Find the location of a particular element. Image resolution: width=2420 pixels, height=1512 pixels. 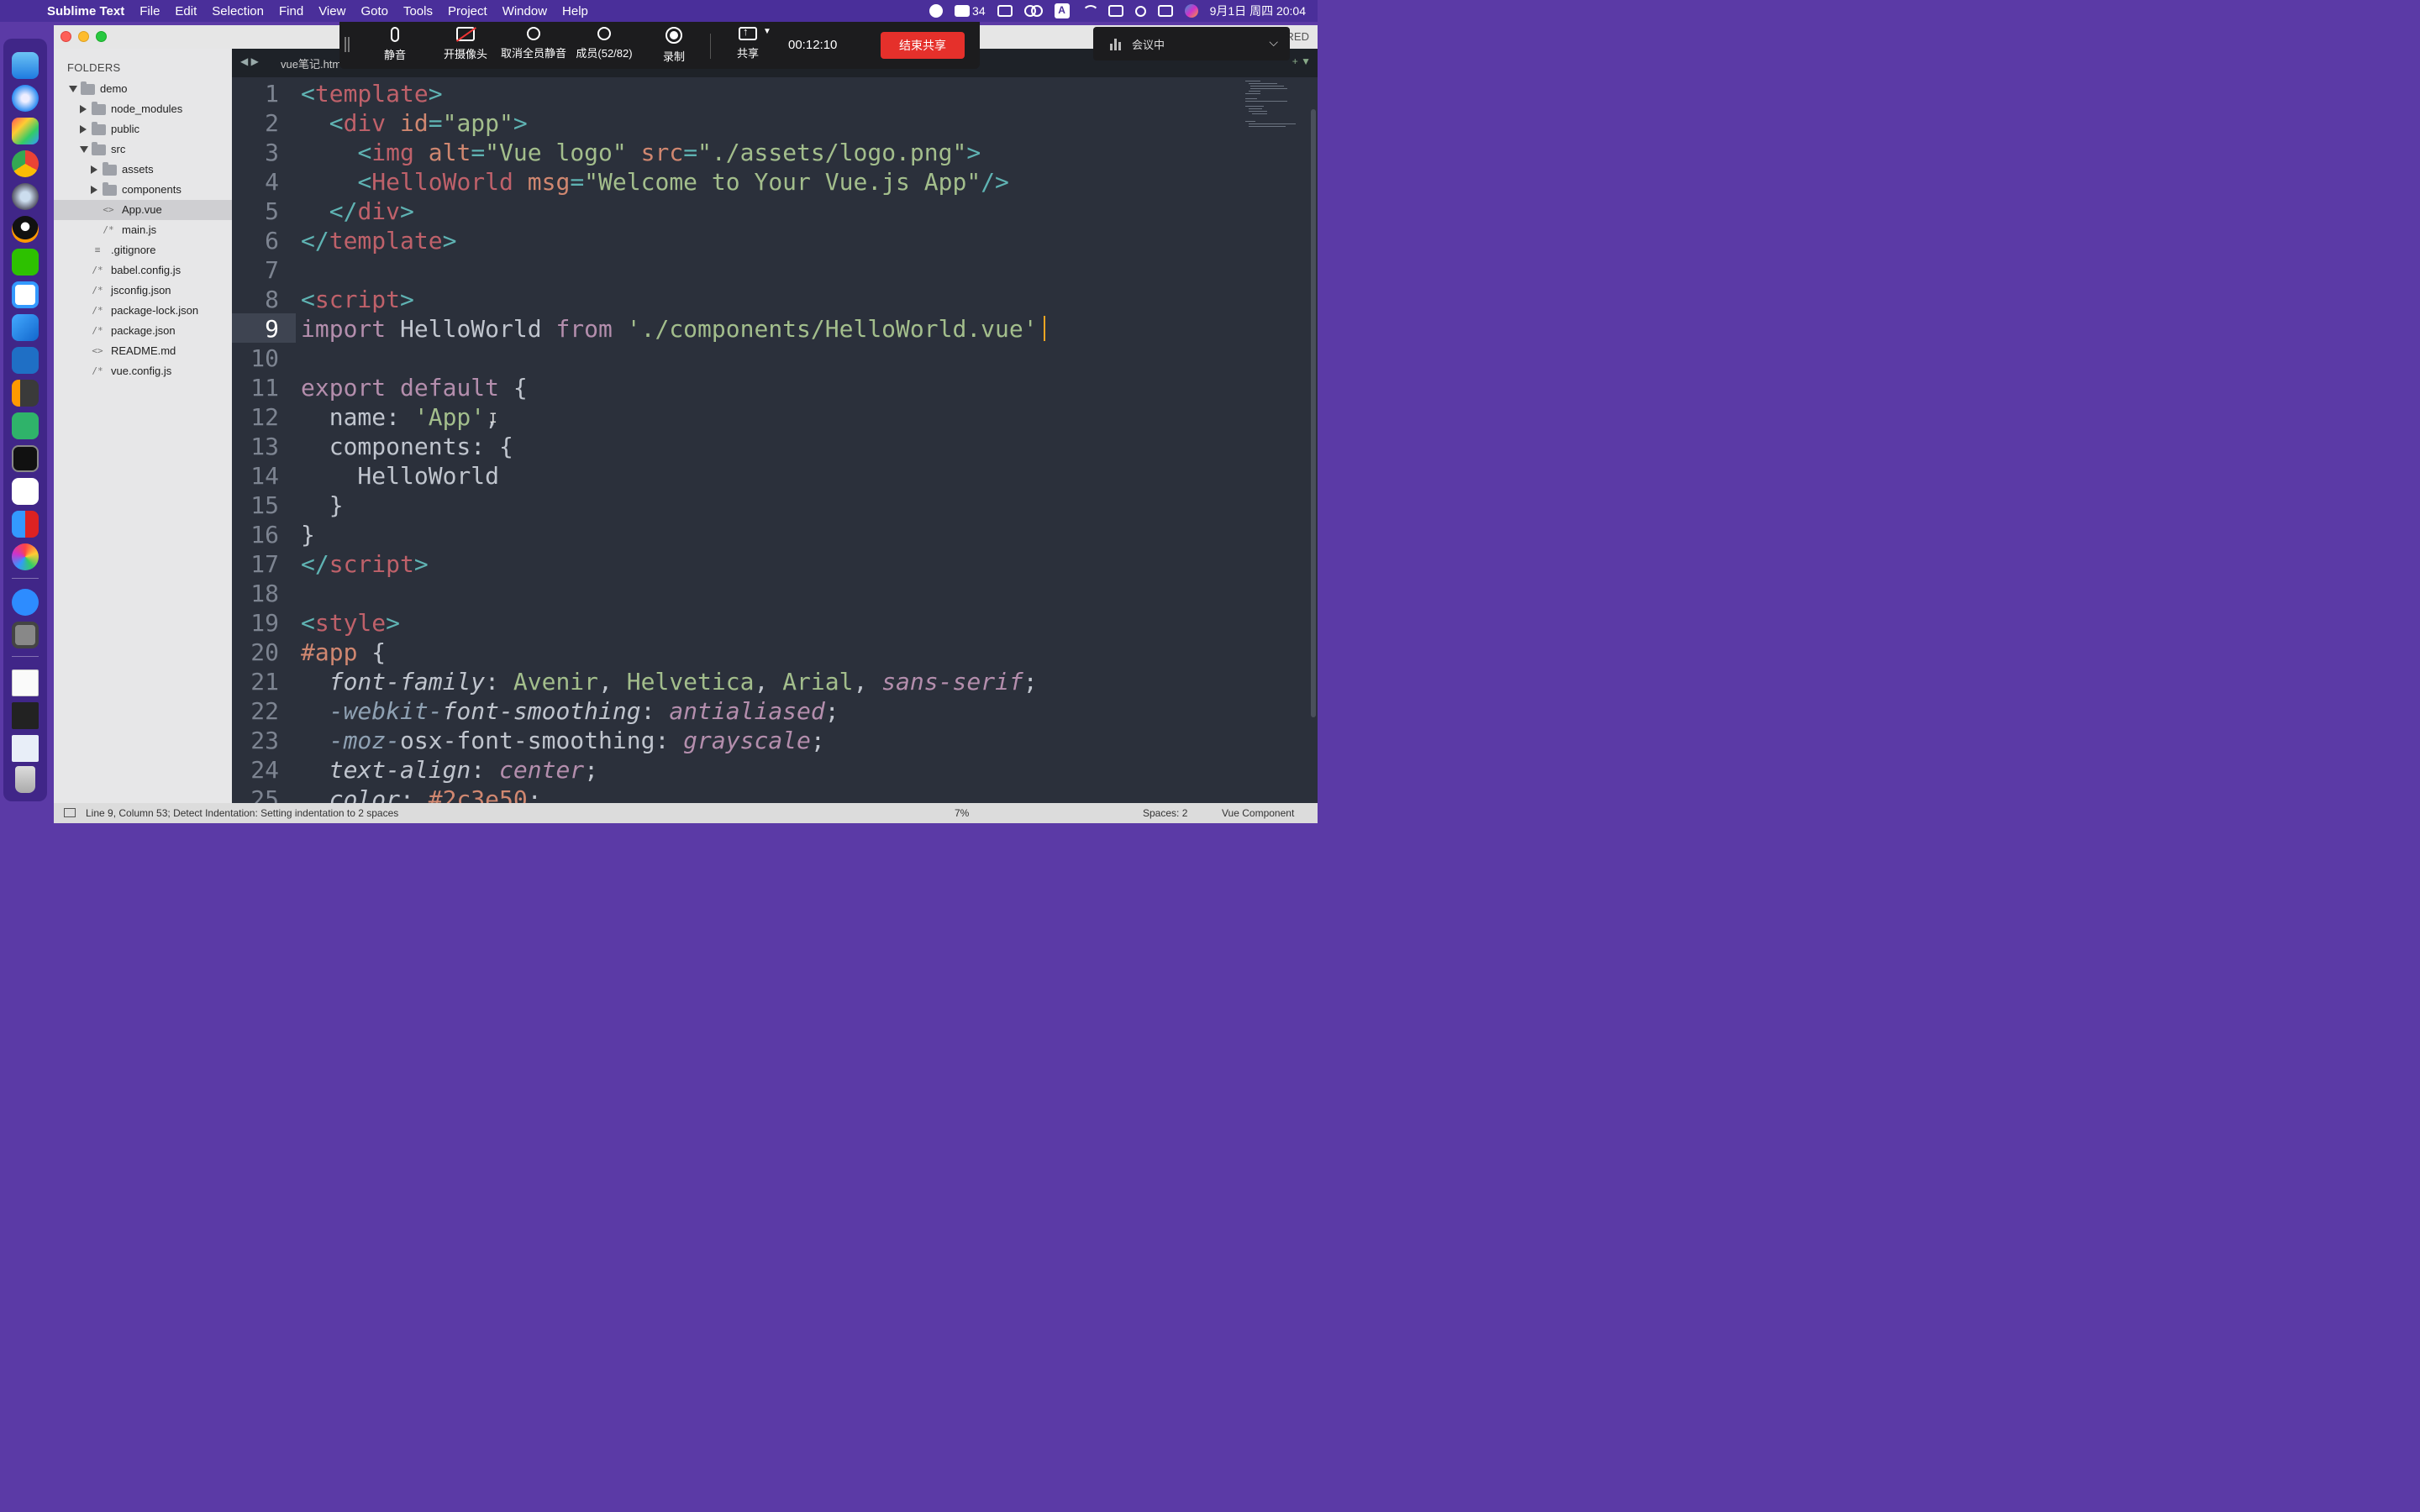

safari-icon is located at coordinates (25, 98).